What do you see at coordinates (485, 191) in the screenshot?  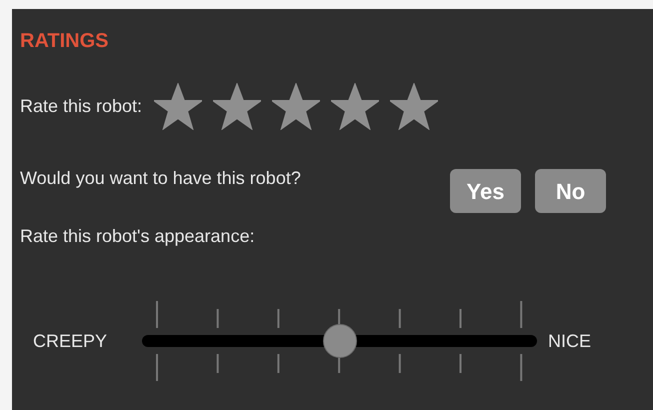 I see `answer-button: Yes` at bounding box center [485, 191].